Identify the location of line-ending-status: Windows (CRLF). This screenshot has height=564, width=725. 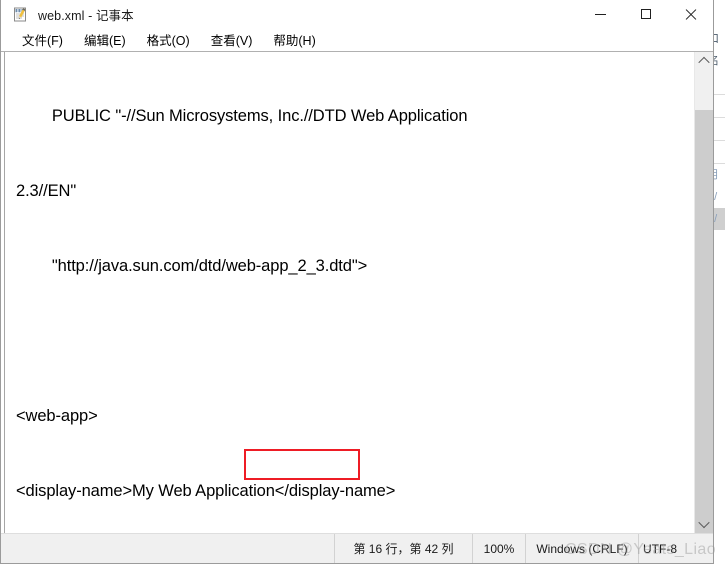
(581, 548).